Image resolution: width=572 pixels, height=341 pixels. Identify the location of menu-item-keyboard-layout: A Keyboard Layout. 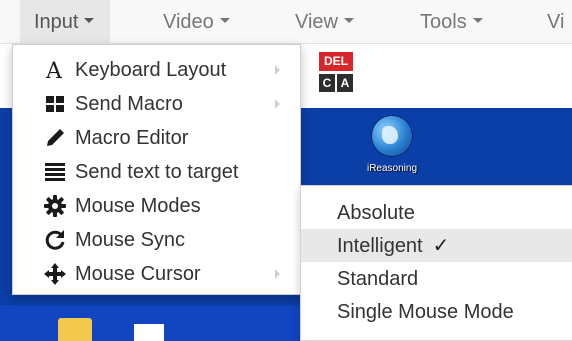
(156, 70).